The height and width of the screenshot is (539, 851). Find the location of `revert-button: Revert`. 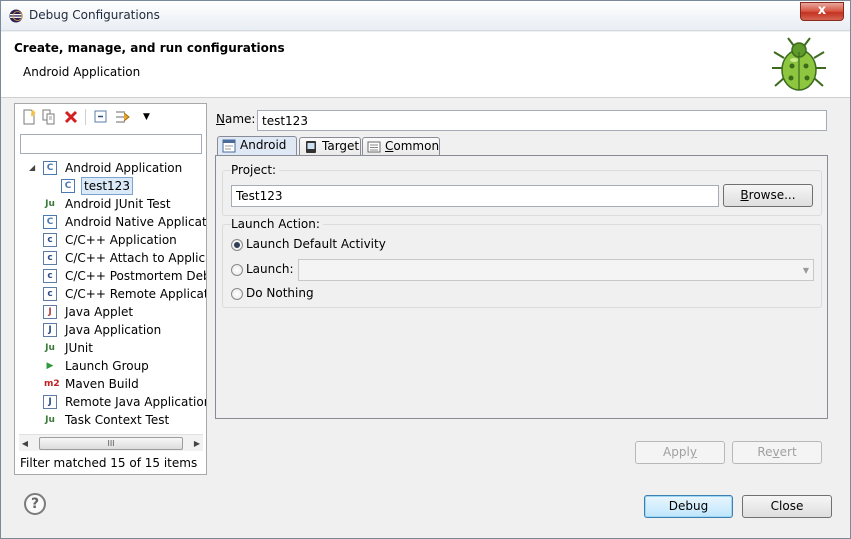

revert-button: Revert is located at coordinates (777, 452).